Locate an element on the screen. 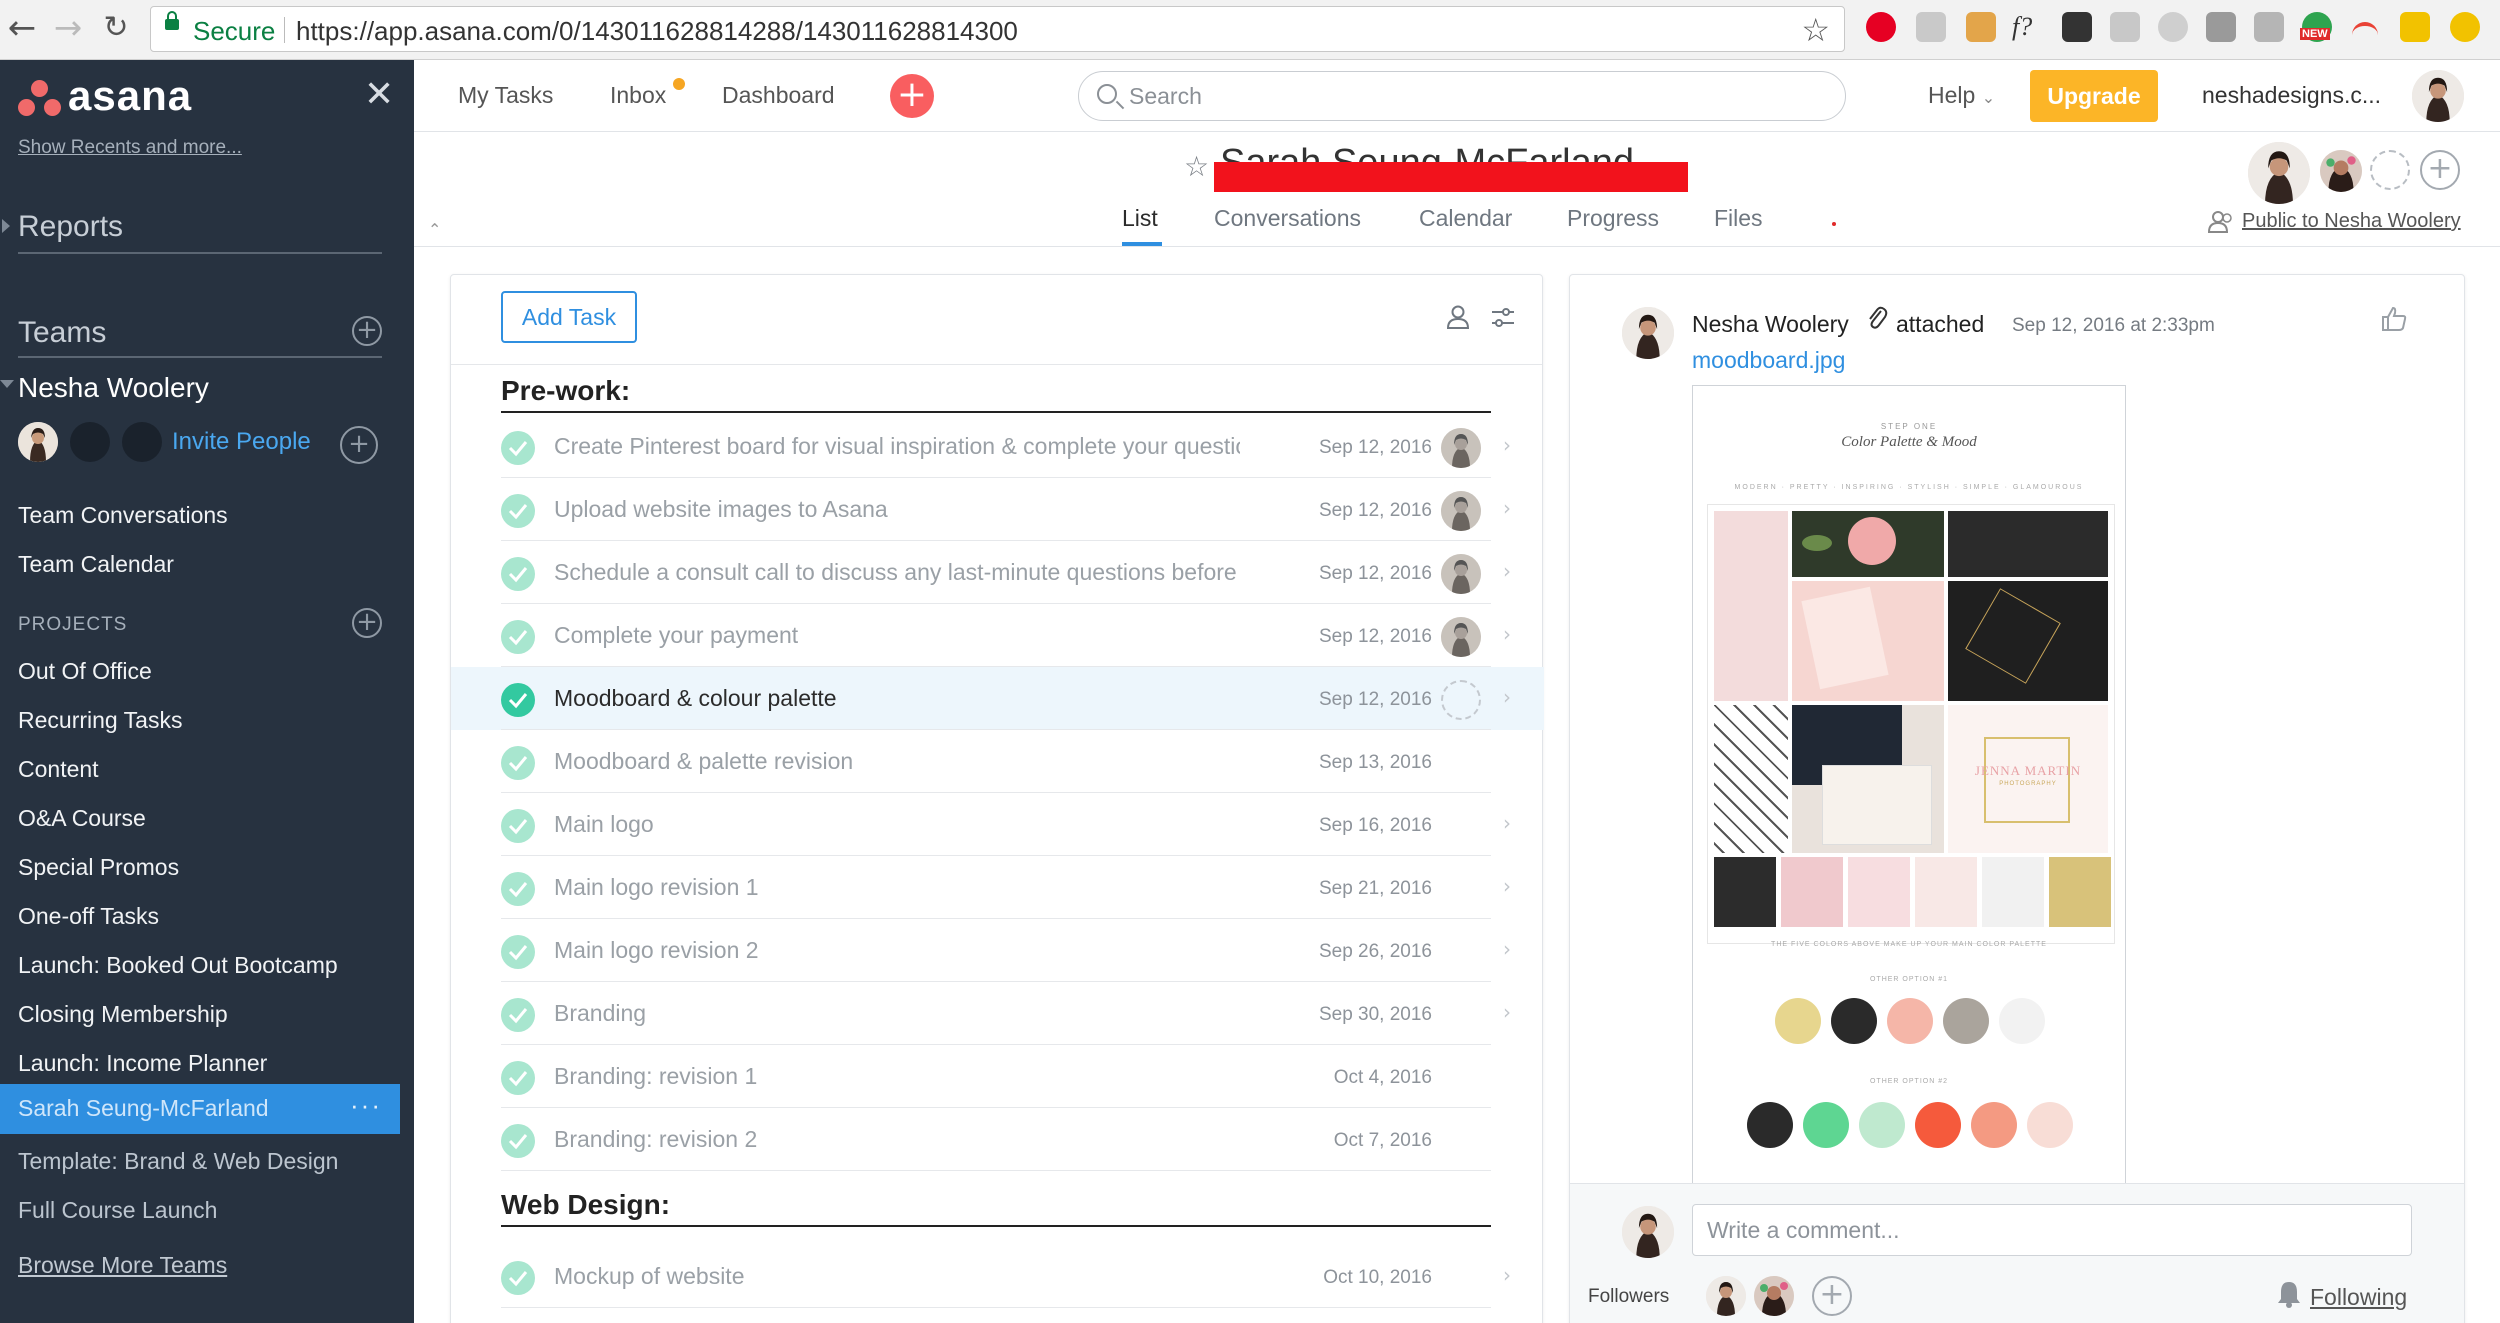 Image resolution: width=2500 pixels, height=1323 pixels. invite-people-link: Invite People is located at coordinates (241, 442).